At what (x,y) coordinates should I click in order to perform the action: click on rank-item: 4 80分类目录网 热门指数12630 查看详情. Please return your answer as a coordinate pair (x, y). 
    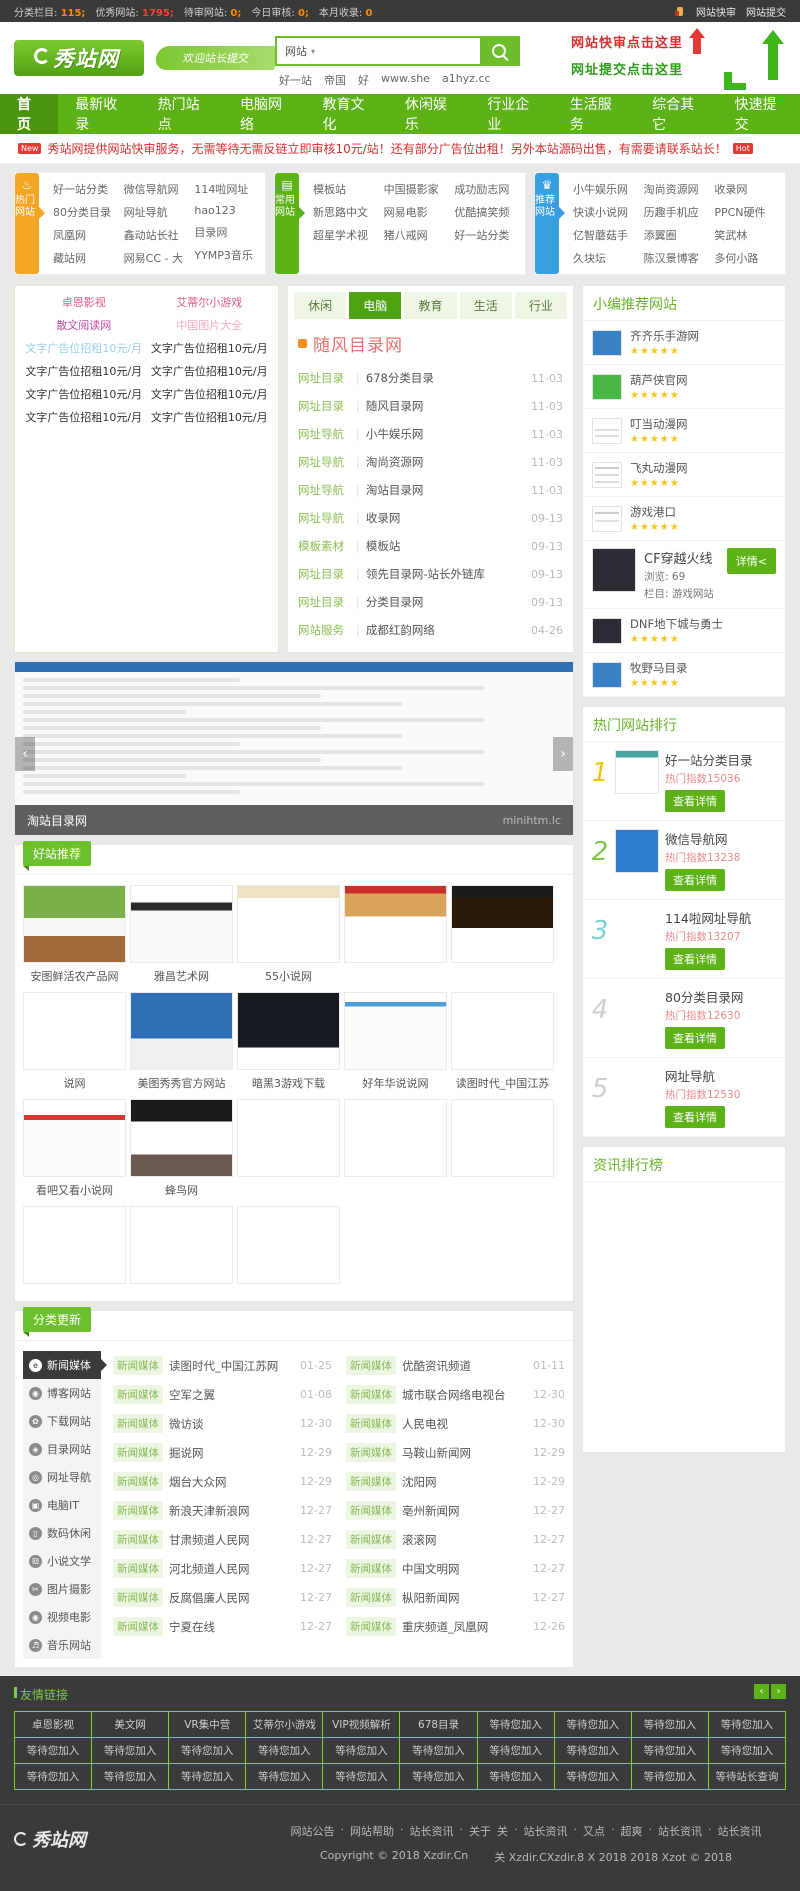
    Looking at the image, I should click on (684, 1018).